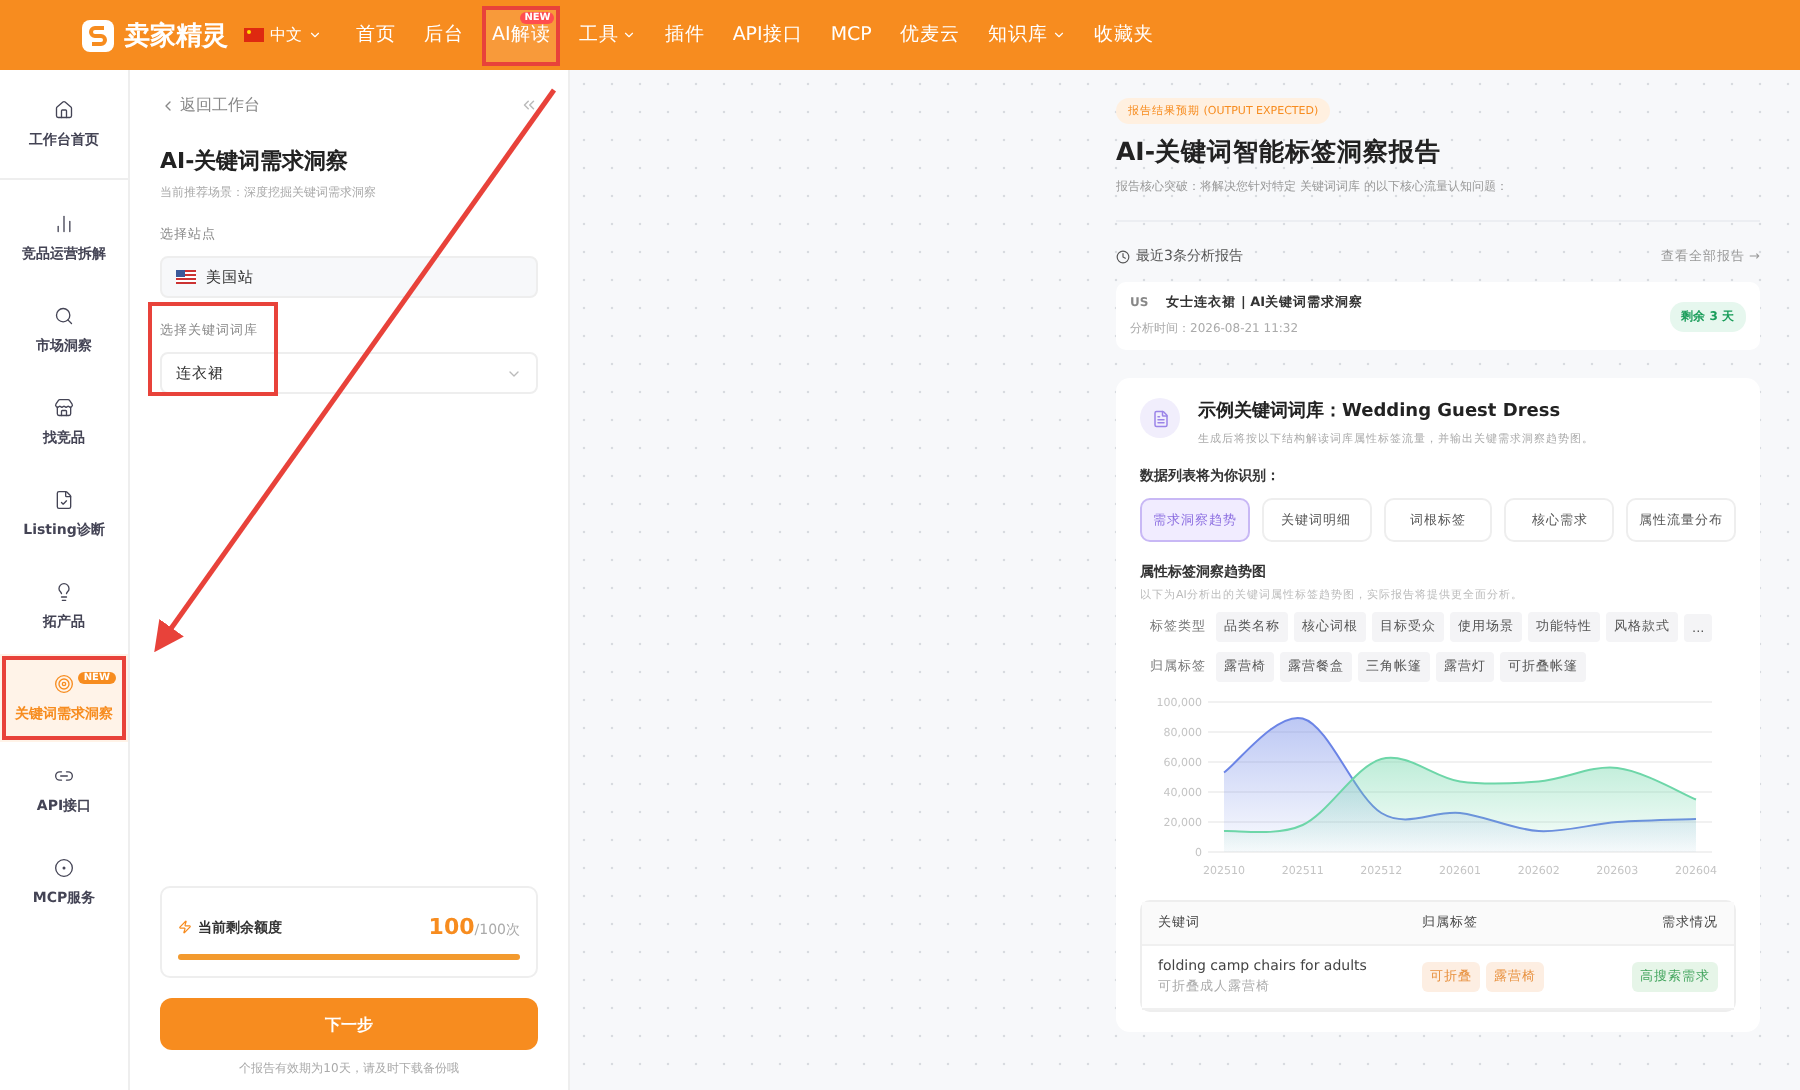  Describe the element at coordinates (451, 927) in the screenshot. I see `quota-value: 100` at that location.